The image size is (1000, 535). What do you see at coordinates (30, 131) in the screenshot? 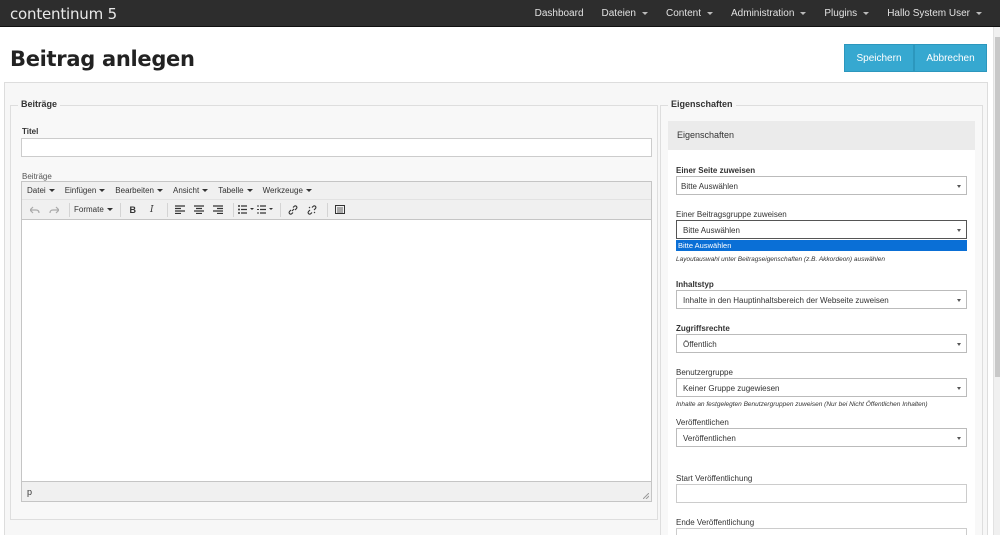
I see `title-label: Titel` at bounding box center [30, 131].